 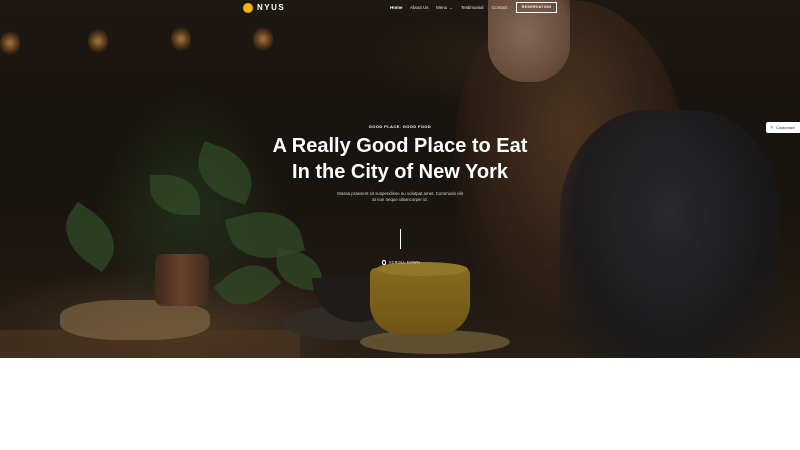 I want to click on chevron-down-icon: ⌄, so click(x=451, y=7).